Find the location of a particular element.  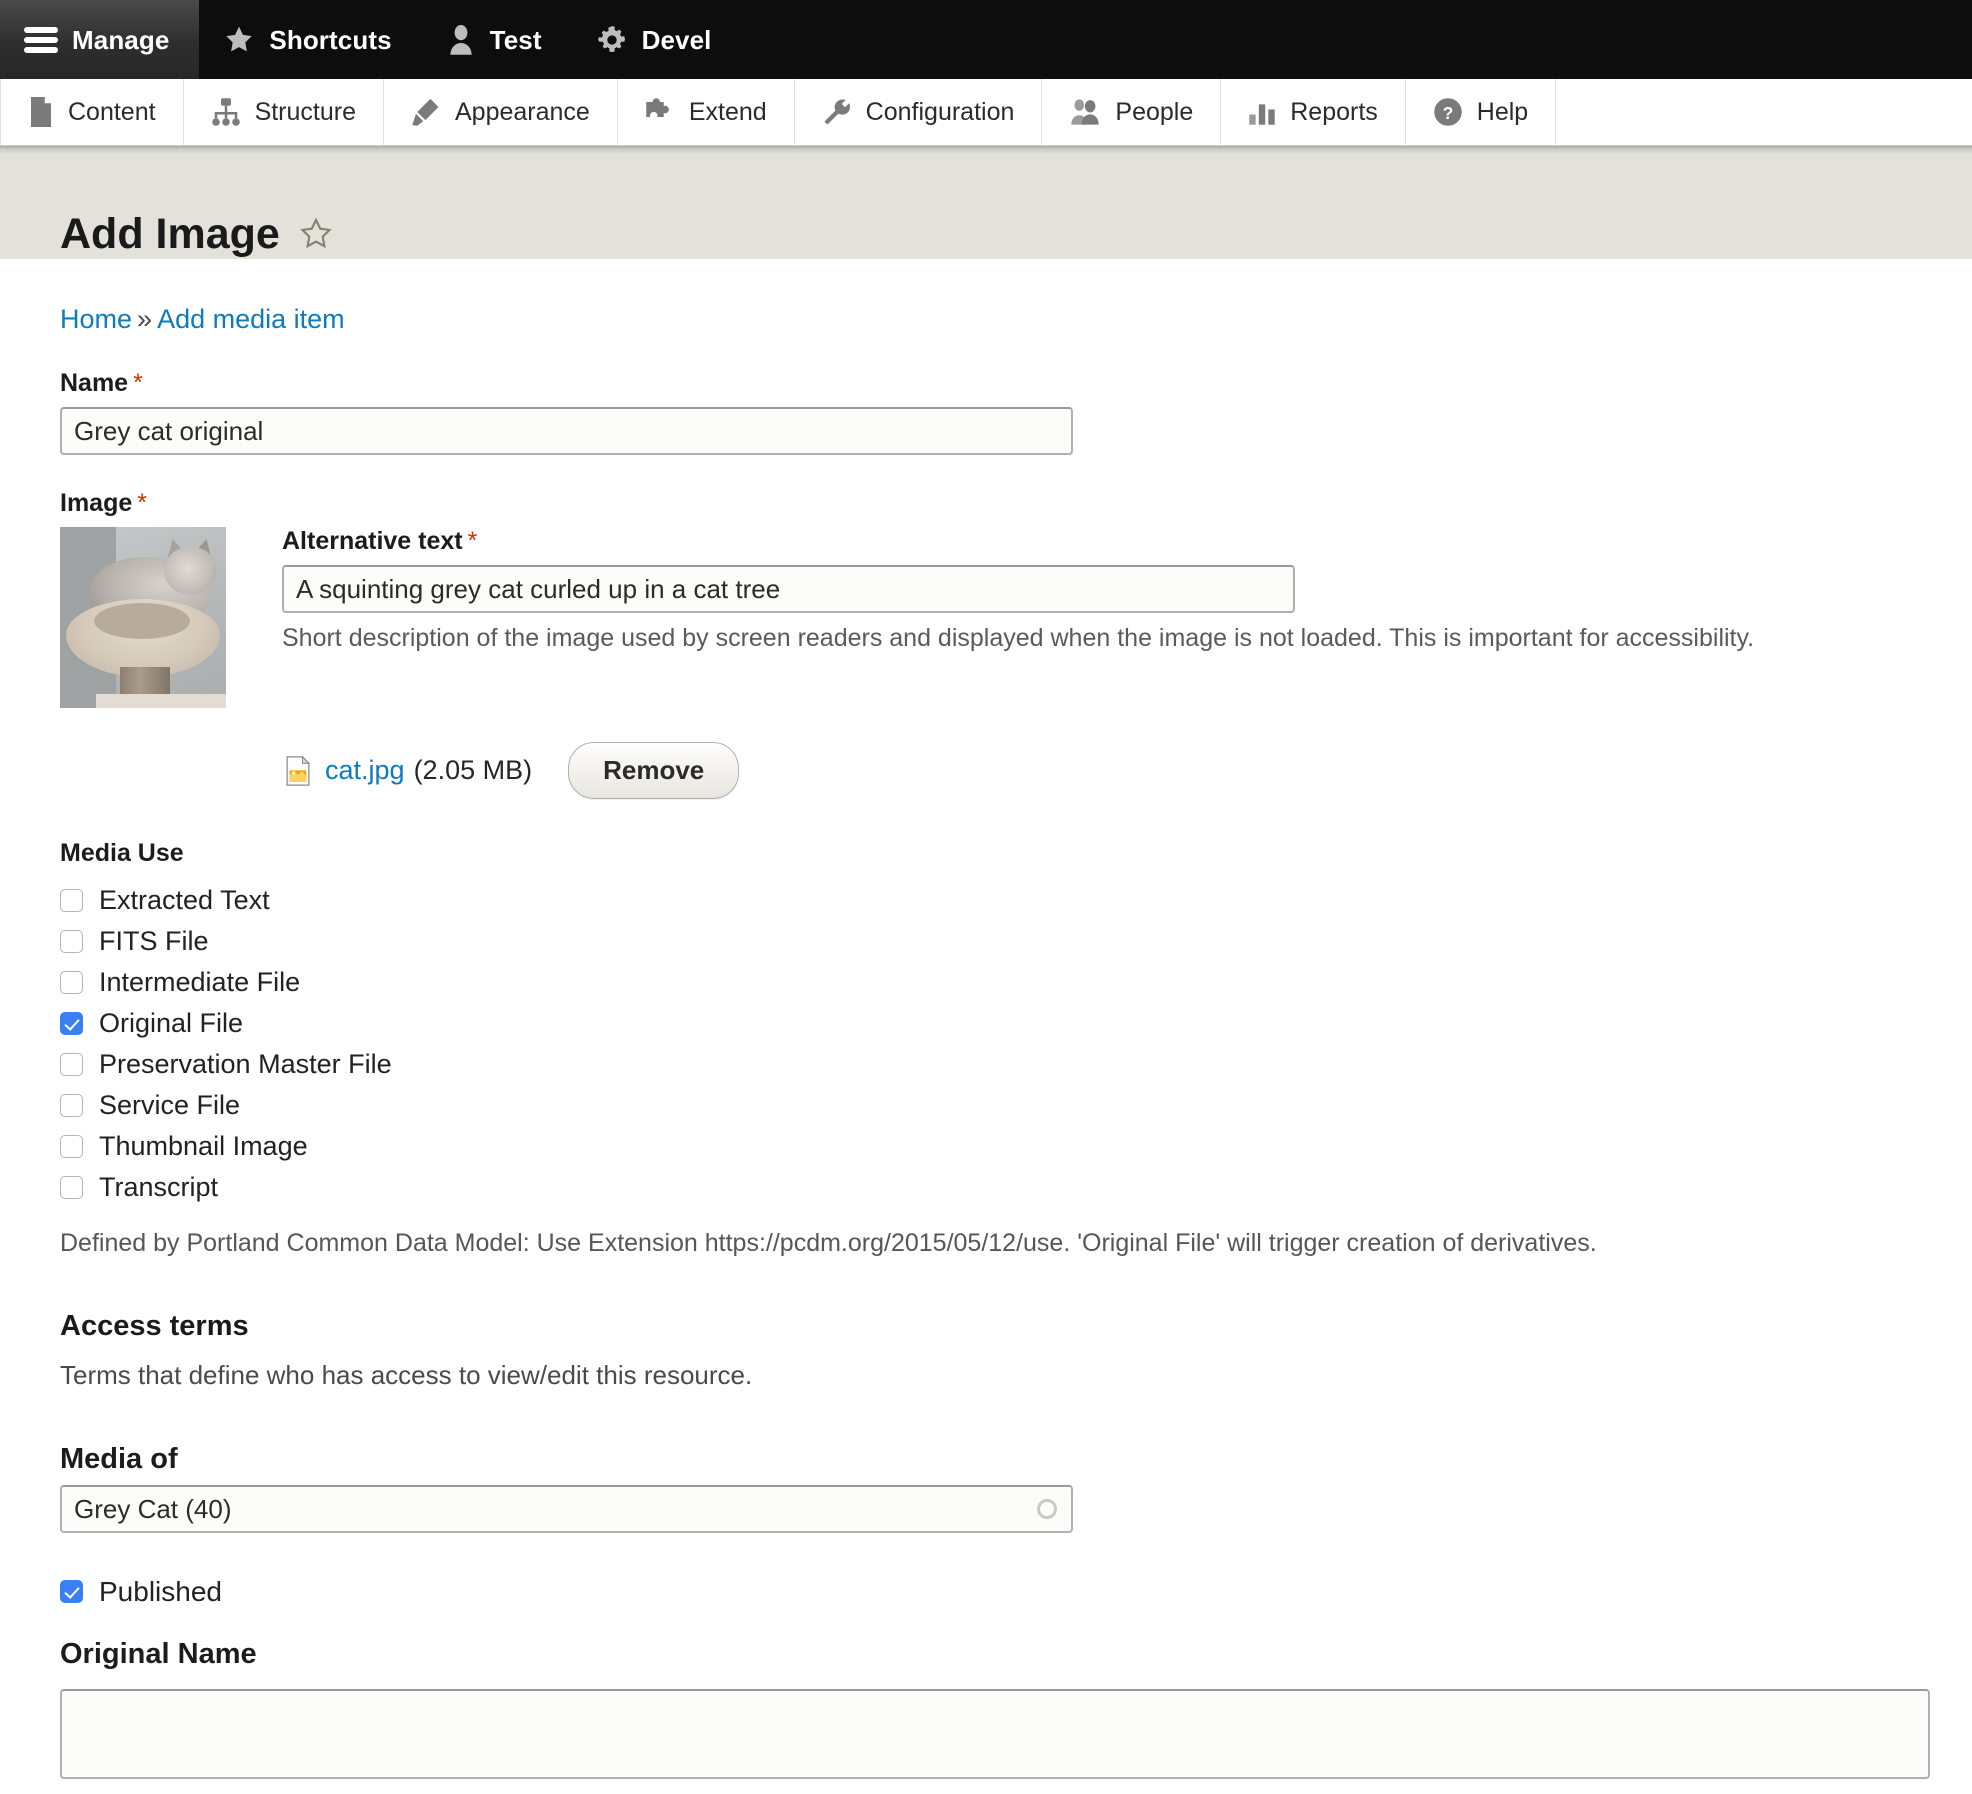

name-field-label-text: Name is located at coordinates (94, 383).